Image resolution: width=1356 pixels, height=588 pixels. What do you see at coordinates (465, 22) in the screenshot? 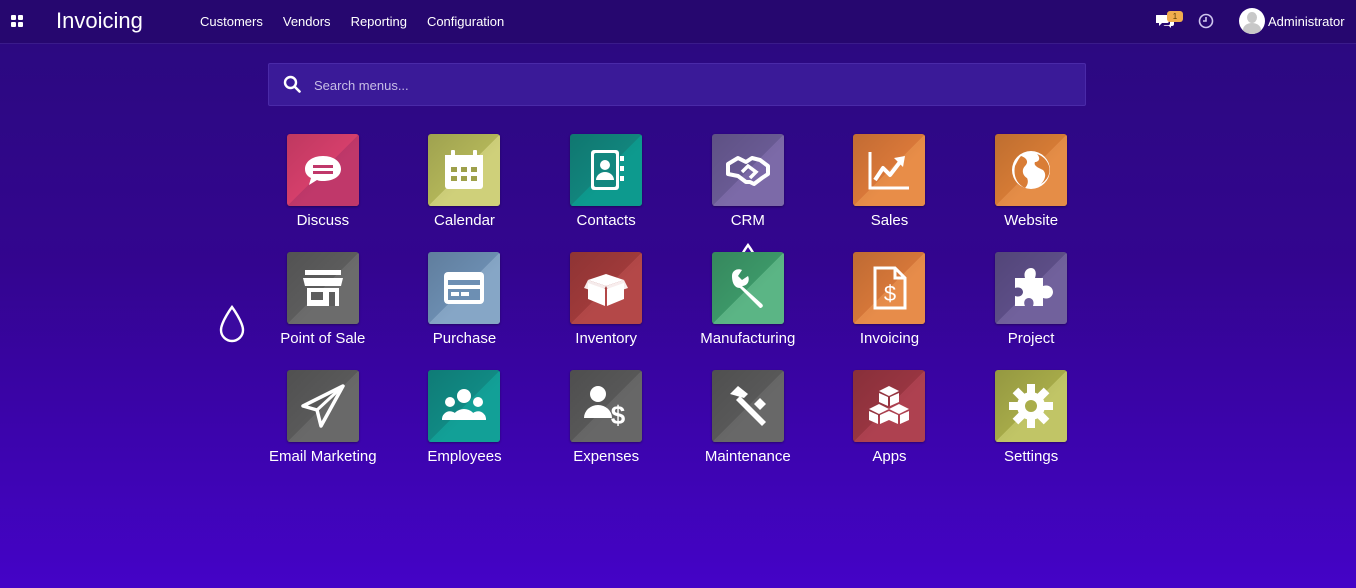
I see `menu-configuration: Configuration` at bounding box center [465, 22].